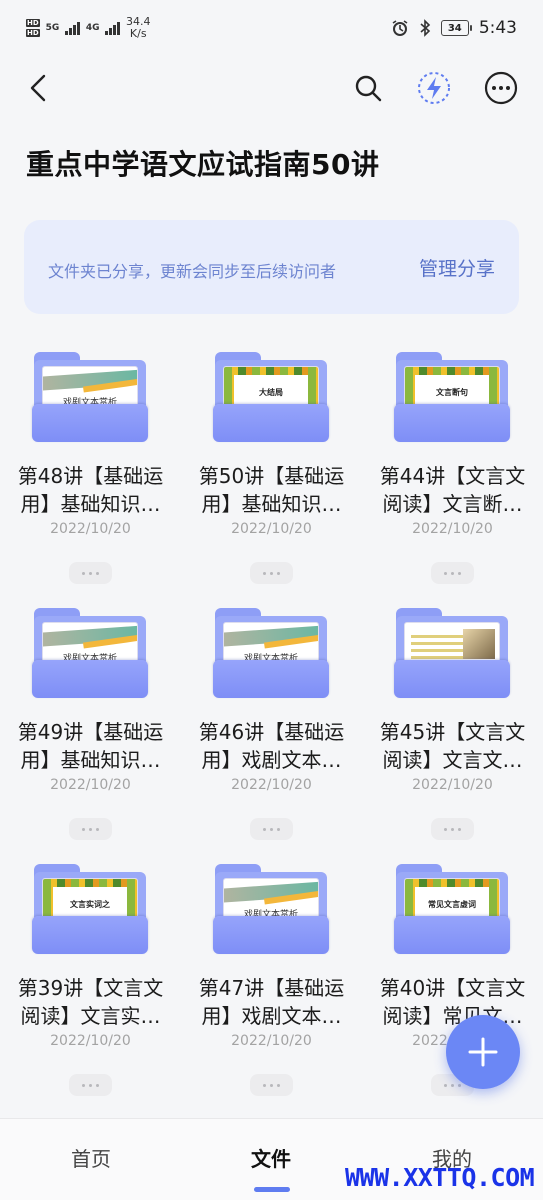 The image size is (543, 1200). I want to click on folder-name-line1: 第46讲【基础运, so click(271, 732).